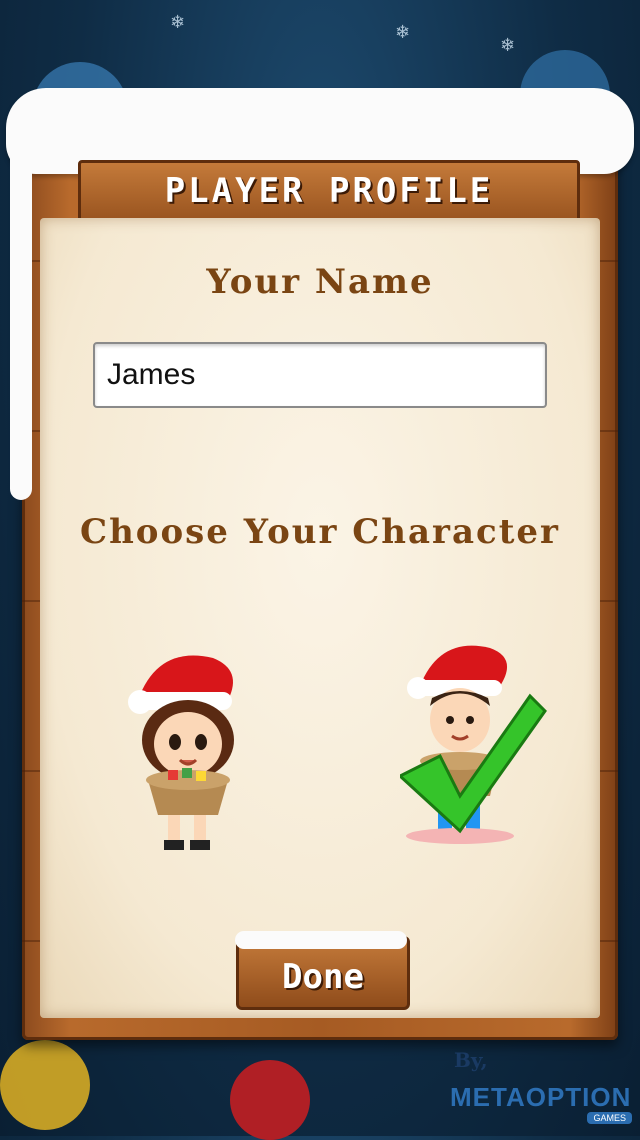 The image size is (640, 1140). I want to click on title-sign: PLAYER PROFILE, so click(329, 191).